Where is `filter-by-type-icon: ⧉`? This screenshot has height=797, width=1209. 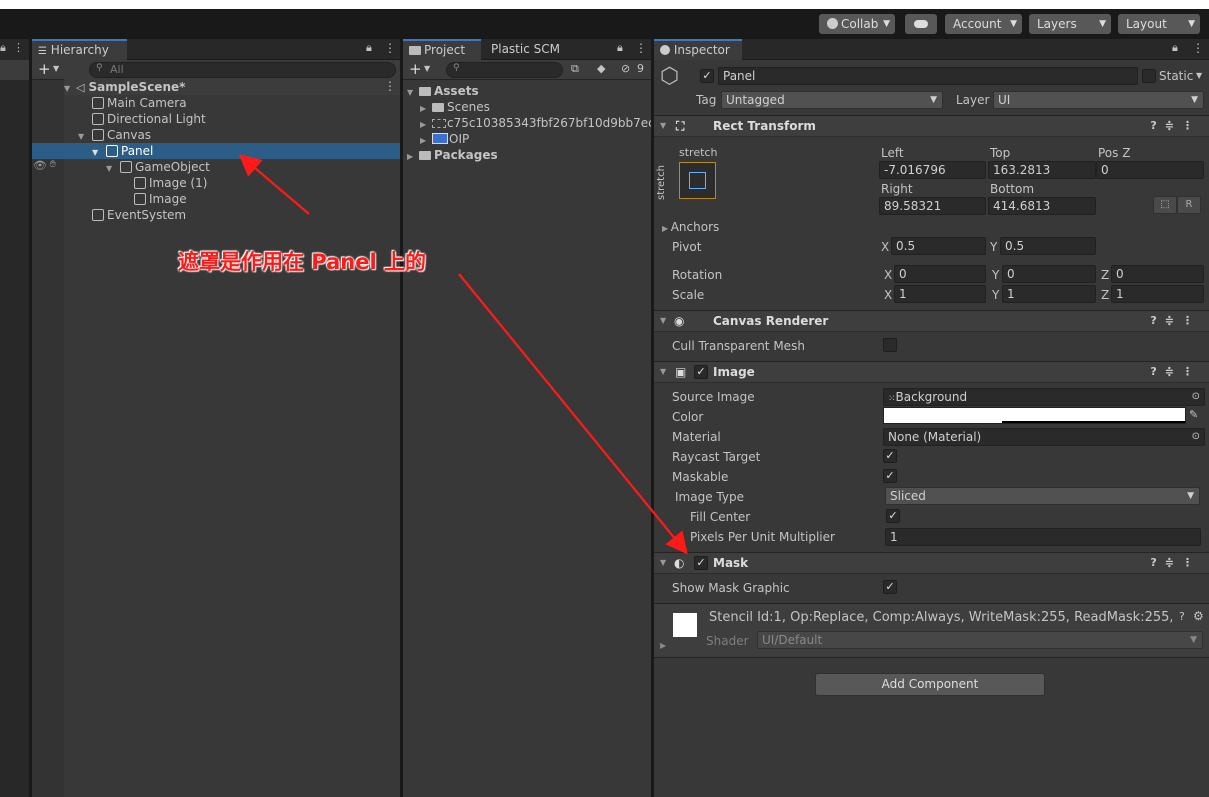 filter-by-type-icon: ⧉ is located at coordinates (575, 69).